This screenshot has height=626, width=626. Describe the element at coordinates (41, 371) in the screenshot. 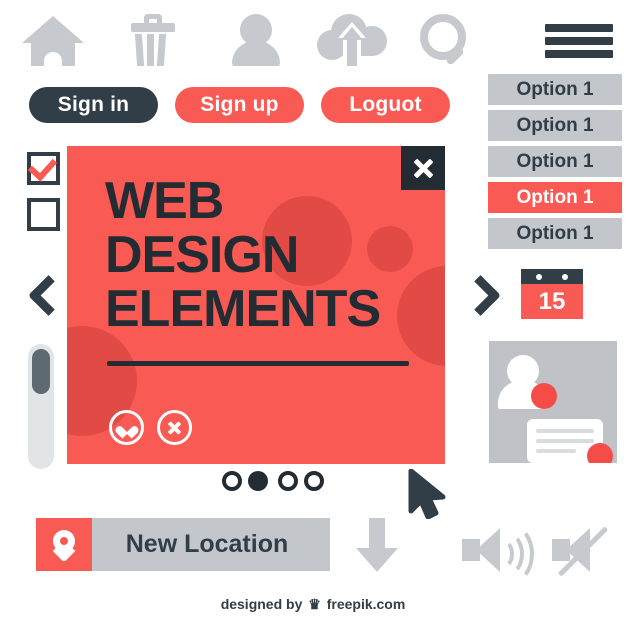

I see `scrollbar-thumb` at that location.